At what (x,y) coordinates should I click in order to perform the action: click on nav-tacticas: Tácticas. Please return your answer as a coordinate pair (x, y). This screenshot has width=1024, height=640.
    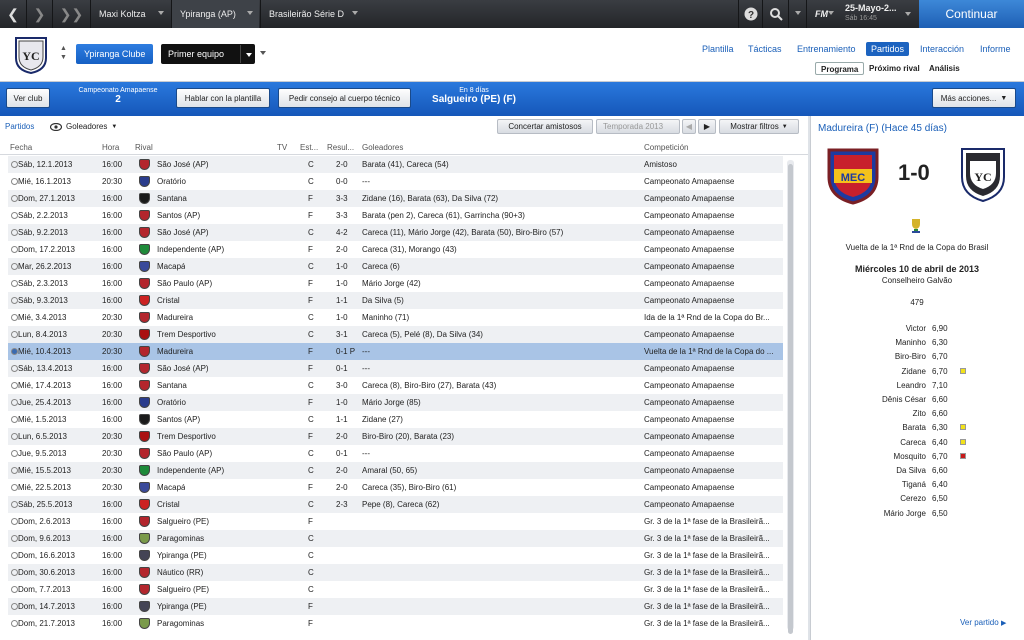
    Looking at the image, I should click on (765, 49).